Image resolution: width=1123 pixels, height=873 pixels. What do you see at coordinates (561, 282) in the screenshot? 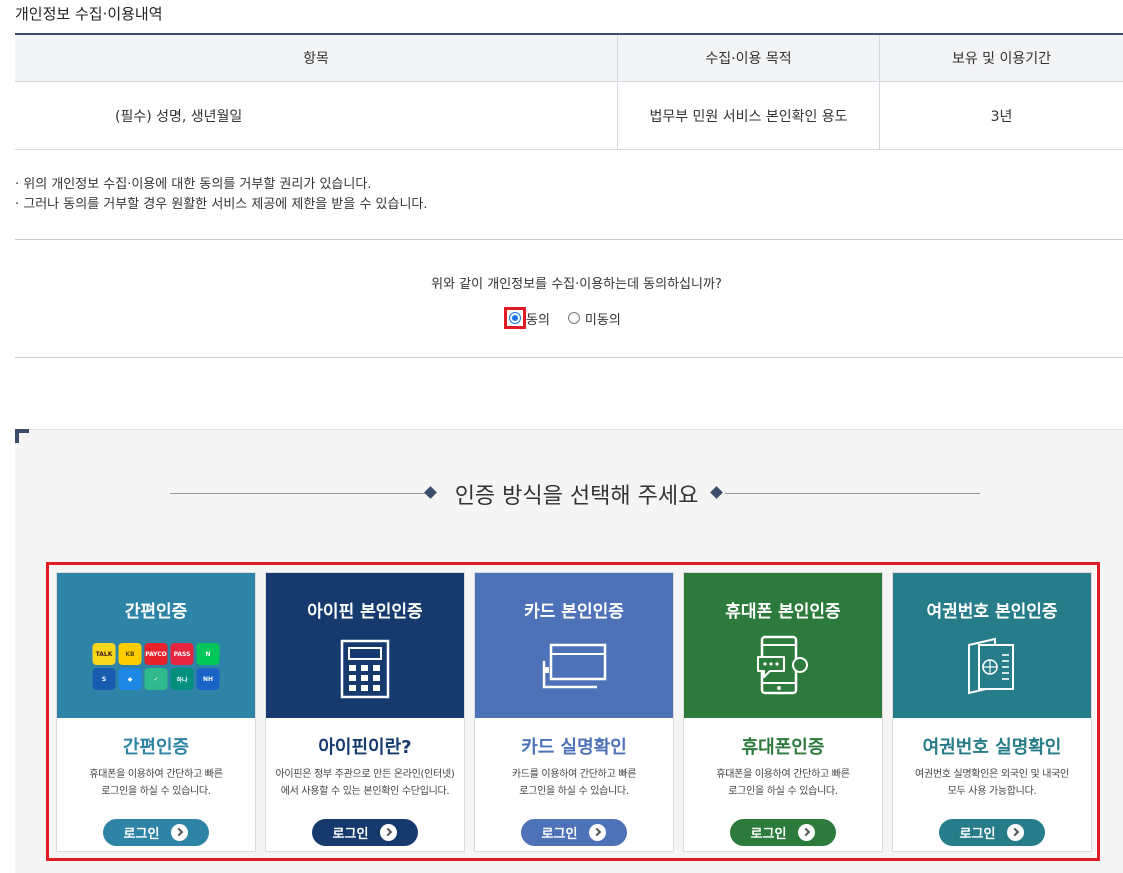
I see `consent-question: 위와 같이 개인정보를 수집·이용하는데 동의하십니까?` at bounding box center [561, 282].